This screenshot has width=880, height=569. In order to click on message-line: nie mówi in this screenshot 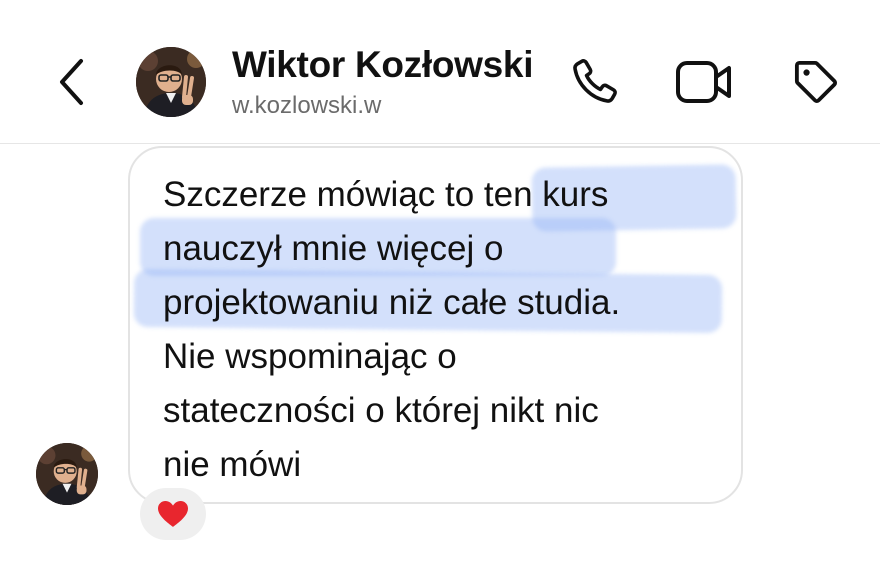, I will do `click(232, 464)`.